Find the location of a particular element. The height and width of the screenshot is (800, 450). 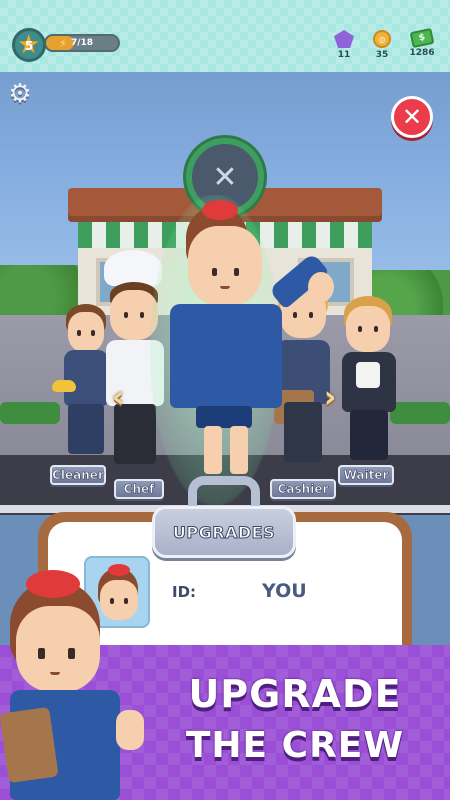

nameplate-cashier: Cashier is located at coordinates (303, 489).